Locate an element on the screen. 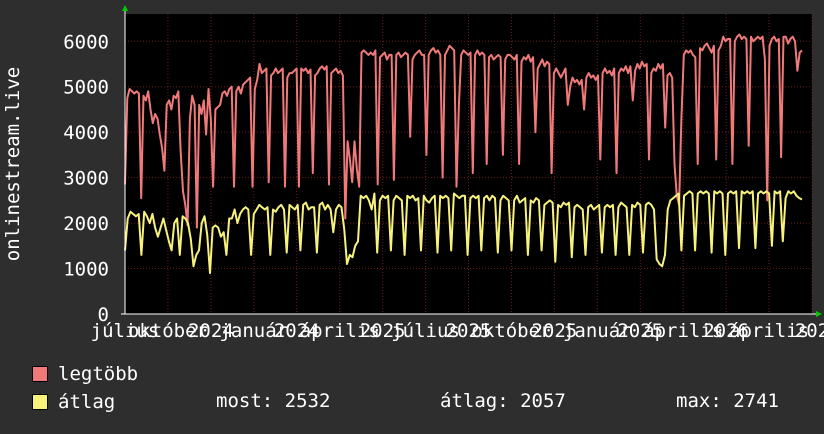 This screenshot has width=824, height=434. stat-average: átlag: 2057 is located at coordinates (503, 401).